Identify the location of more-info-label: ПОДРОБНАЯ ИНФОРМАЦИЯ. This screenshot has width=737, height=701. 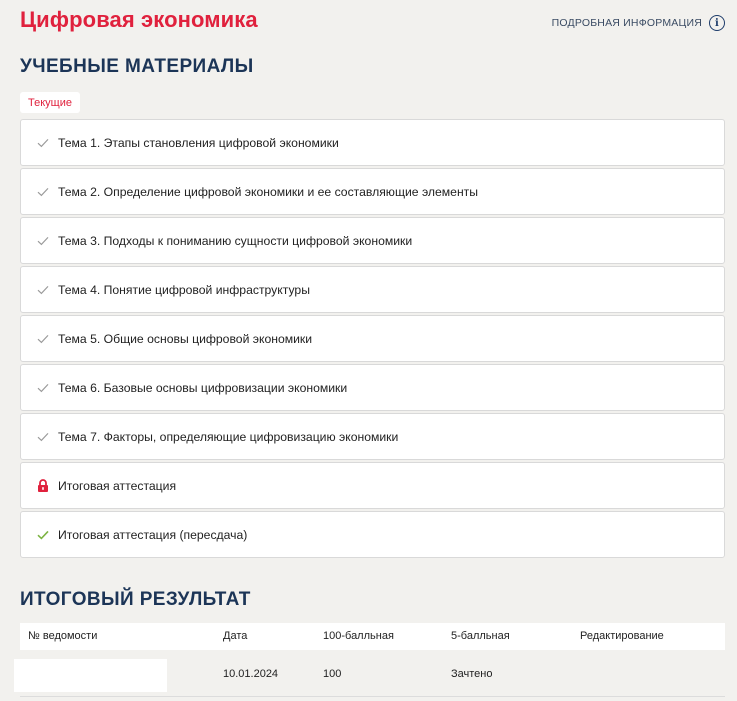
(626, 23).